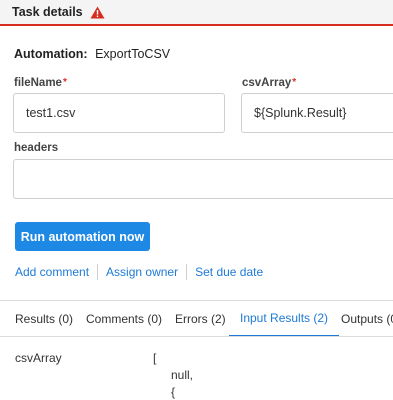 Image resolution: width=393 pixels, height=400 pixels. I want to click on tab-comments: Comments (0), so click(124, 318).